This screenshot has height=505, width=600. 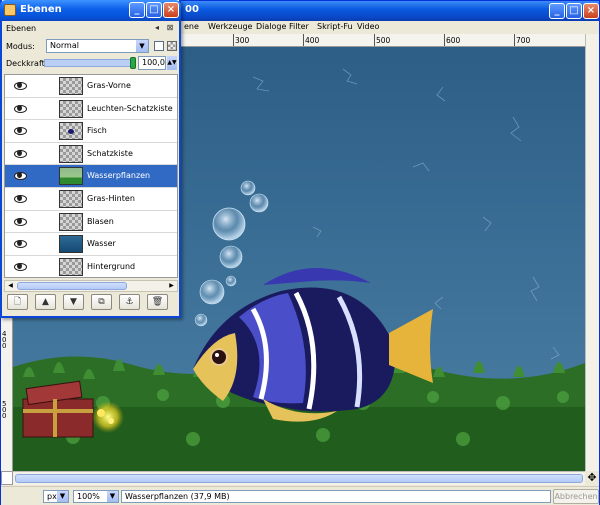 What do you see at coordinates (52, 496) in the screenshot?
I see `unit-value: px` at bounding box center [52, 496].